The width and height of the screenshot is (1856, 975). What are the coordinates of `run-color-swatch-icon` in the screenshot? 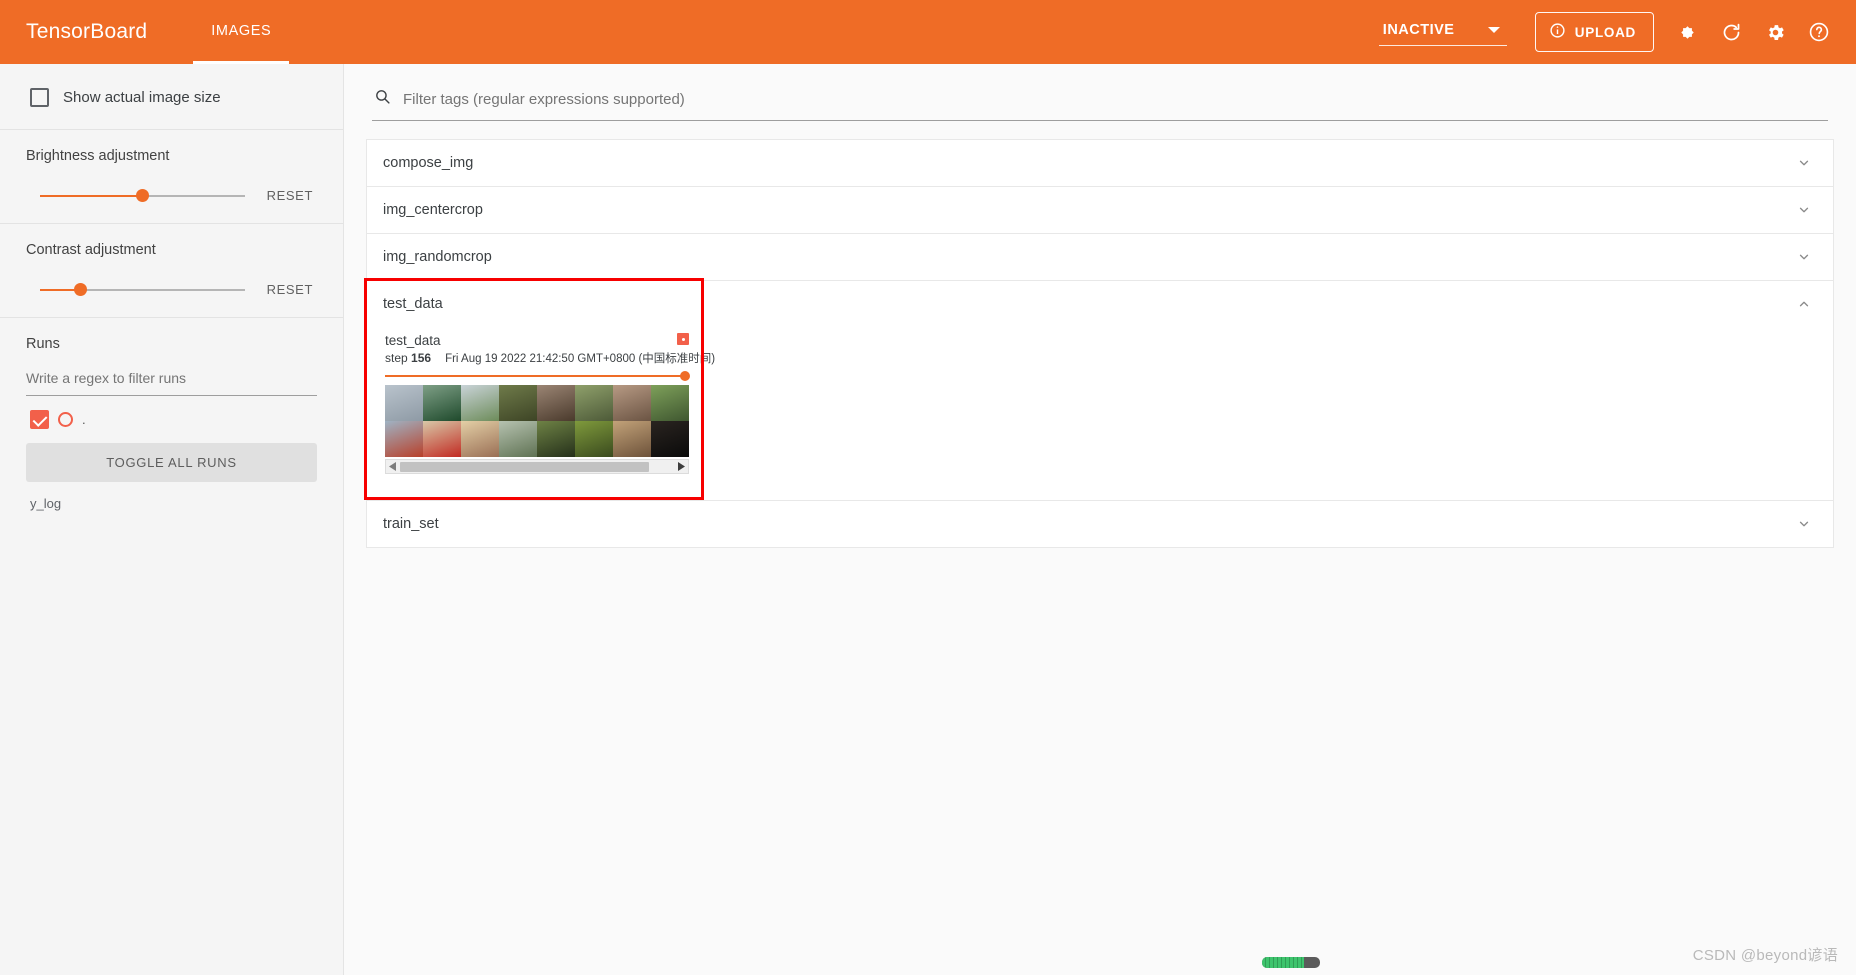 It's located at (683, 339).